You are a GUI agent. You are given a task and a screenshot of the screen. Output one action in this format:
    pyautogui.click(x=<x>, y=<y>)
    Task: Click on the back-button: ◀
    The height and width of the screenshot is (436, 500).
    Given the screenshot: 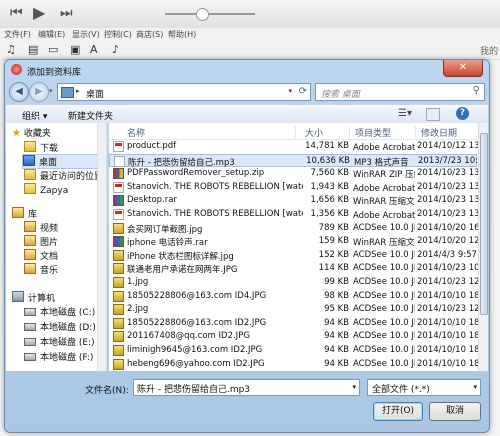 What is the action you would take?
    pyautogui.click(x=19, y=92)
    